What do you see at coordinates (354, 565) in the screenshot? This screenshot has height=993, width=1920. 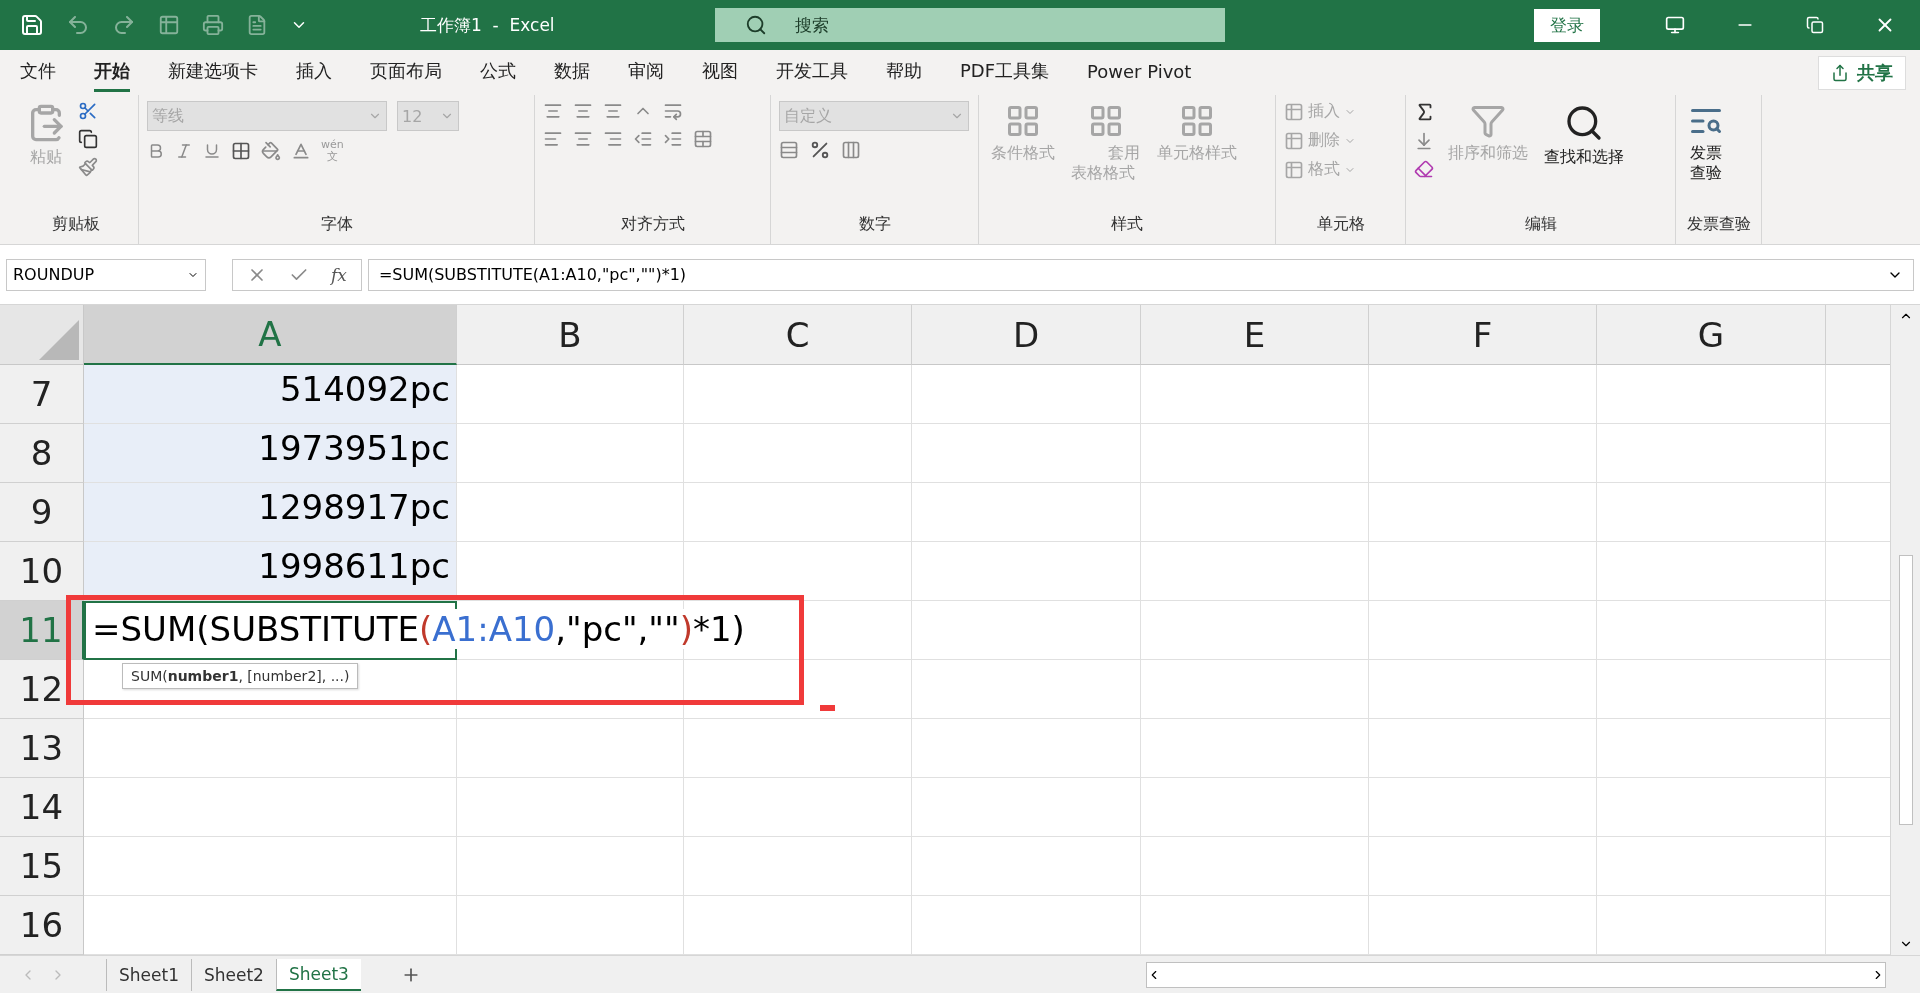 I see `cell-value: 1998611pc` at bounding box center [354, 565].